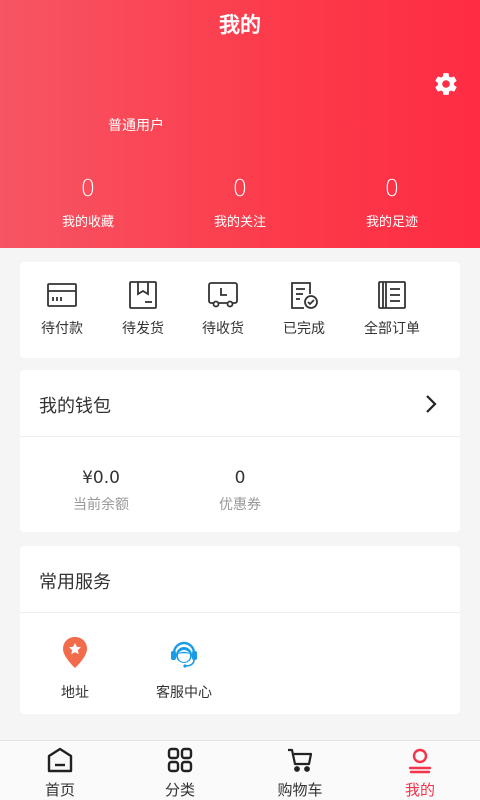 Image resolution: width=480 pixels, height=800 pixels. I want to click on balance-value: ¥0.0, so click(101, 478).